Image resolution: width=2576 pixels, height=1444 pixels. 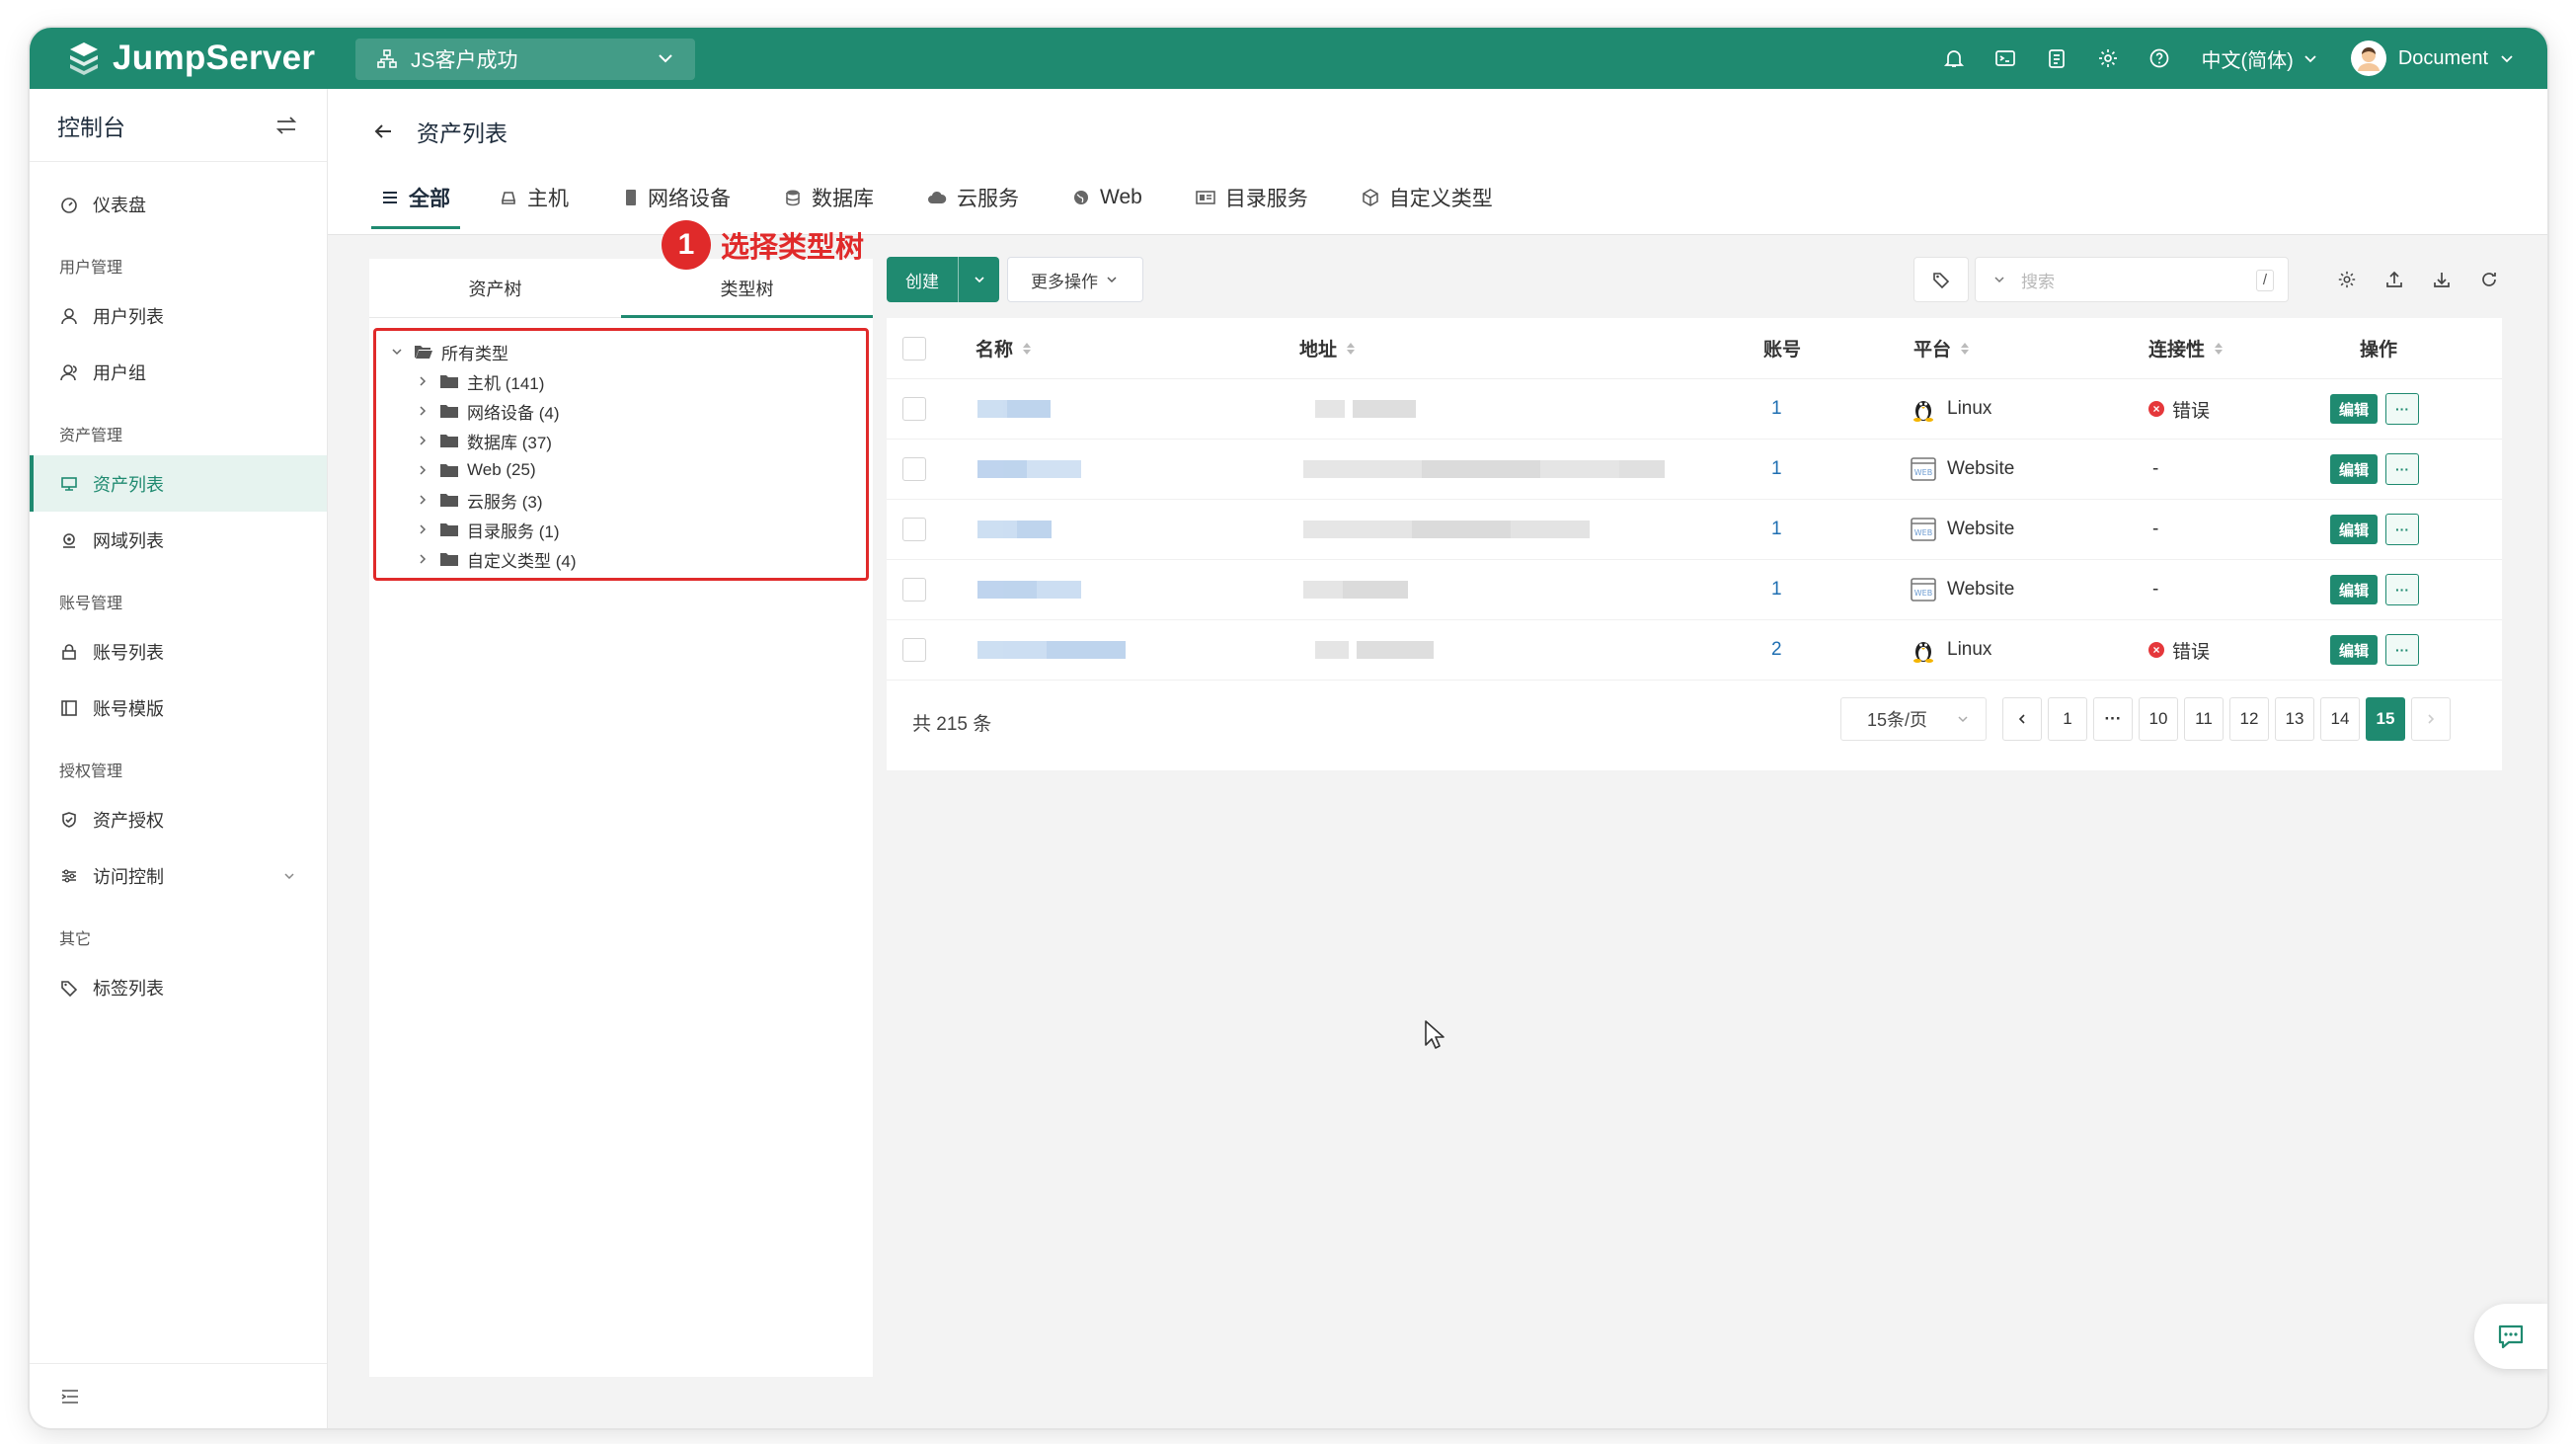 I want to click on collapse-menu-icon, so click(x=70, y=1396).